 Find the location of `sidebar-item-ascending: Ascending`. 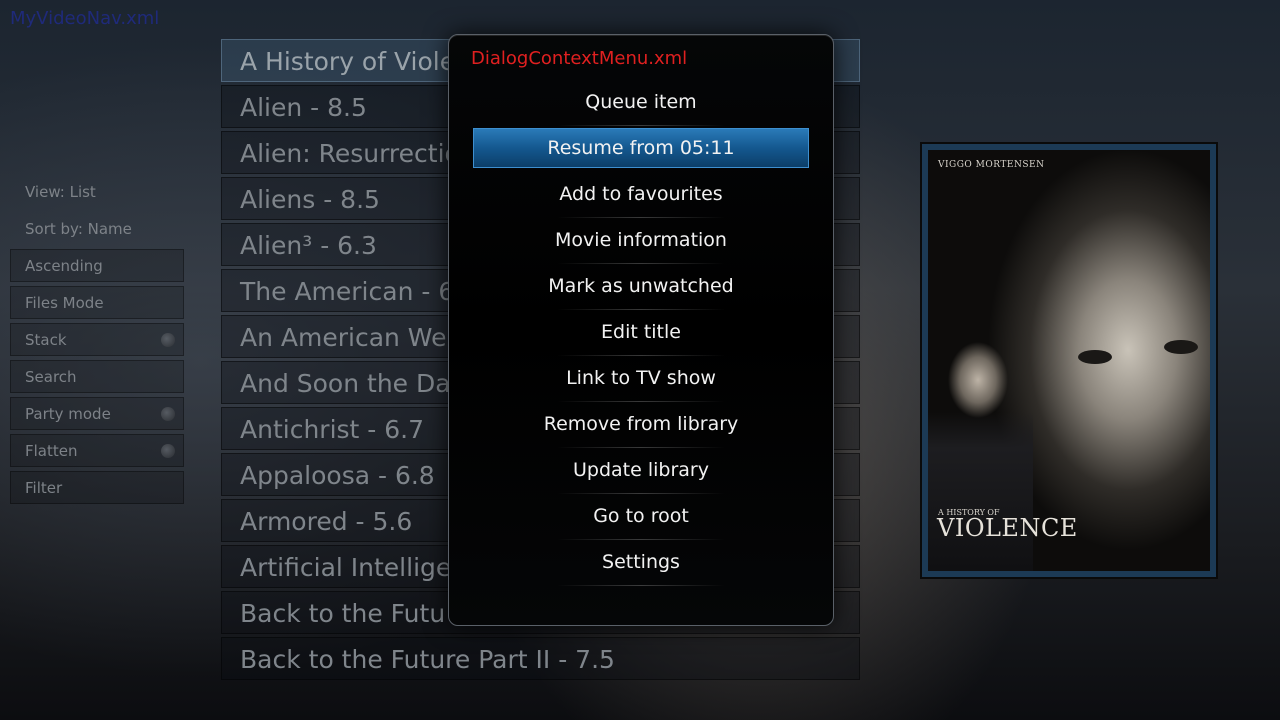

sidebar-item-ascending: Ascending is located at coordinates (97, 265).